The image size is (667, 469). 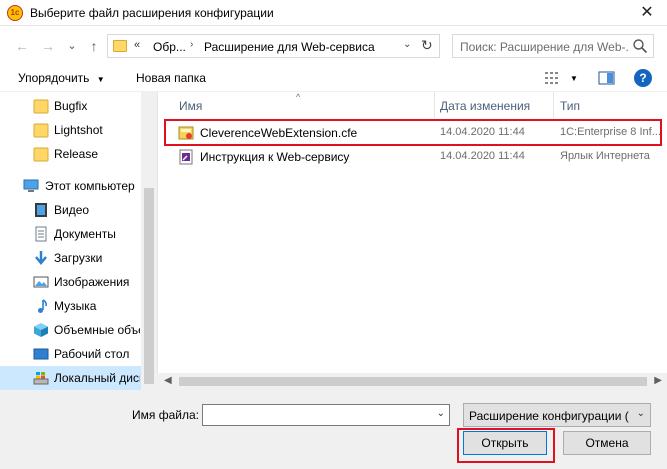 I want to click on sidebar-item-lightshot: Lightshot, so click(x=70, y=130).